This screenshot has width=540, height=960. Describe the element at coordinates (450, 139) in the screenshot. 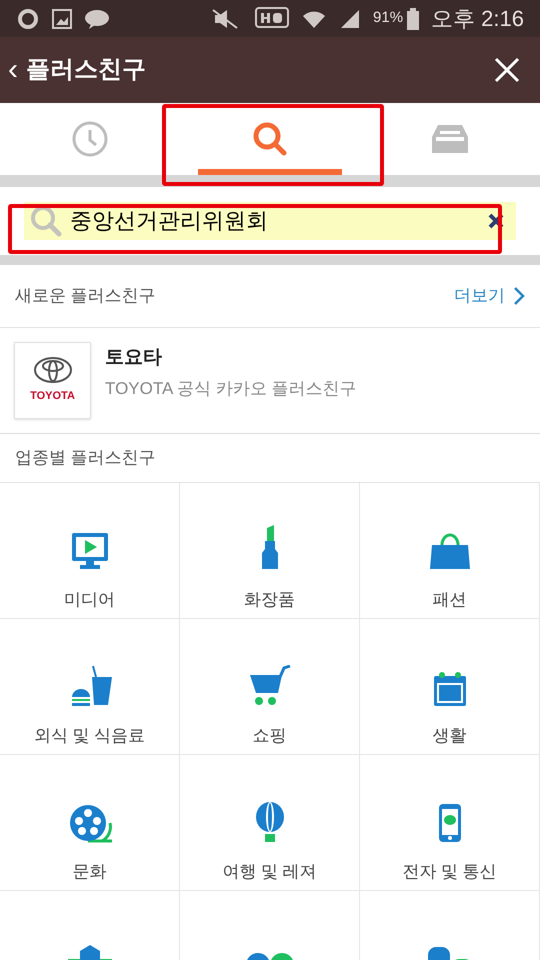

I see `tray-icon` at that location.